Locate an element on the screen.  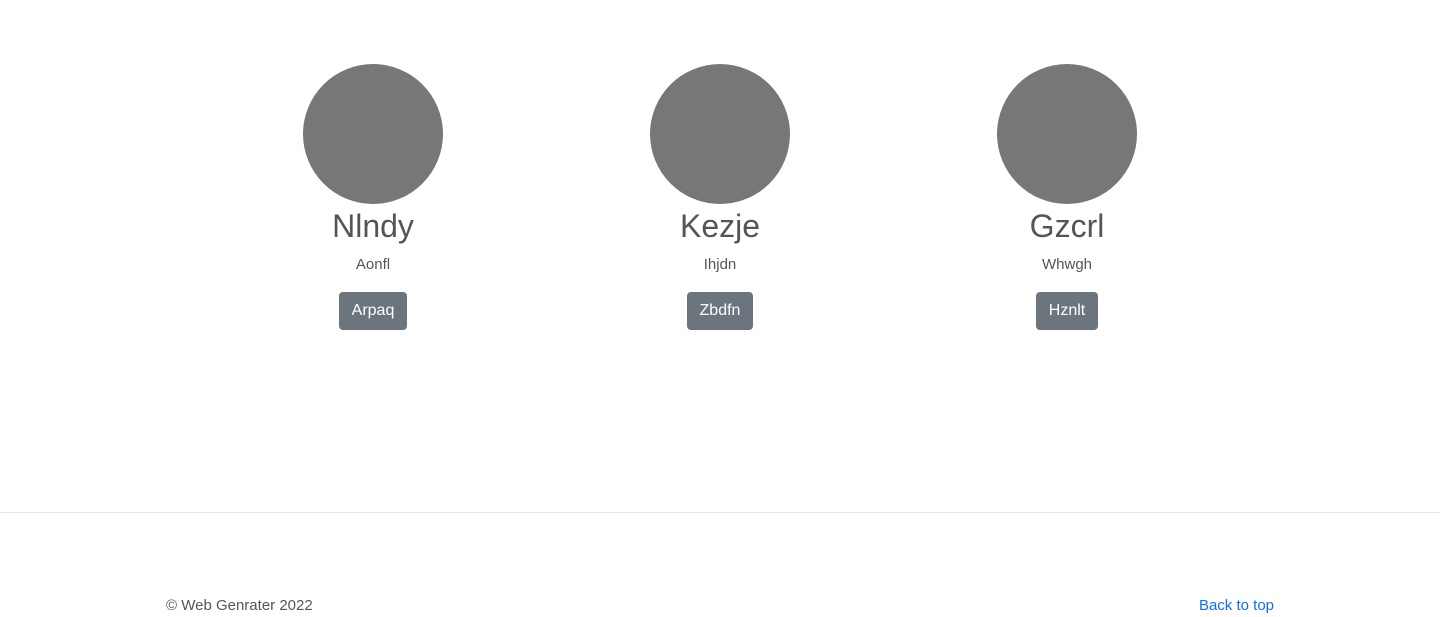
profile-subtitle: Ihjdn is located at coordinates (720, 264).